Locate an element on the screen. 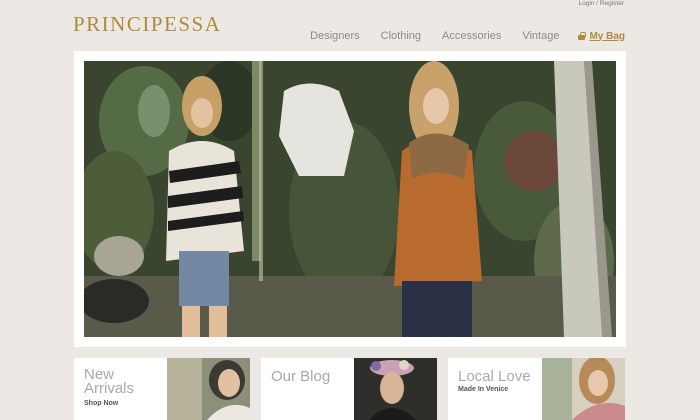  login-register-link: Login / Register is located at coordinates (601, 3).